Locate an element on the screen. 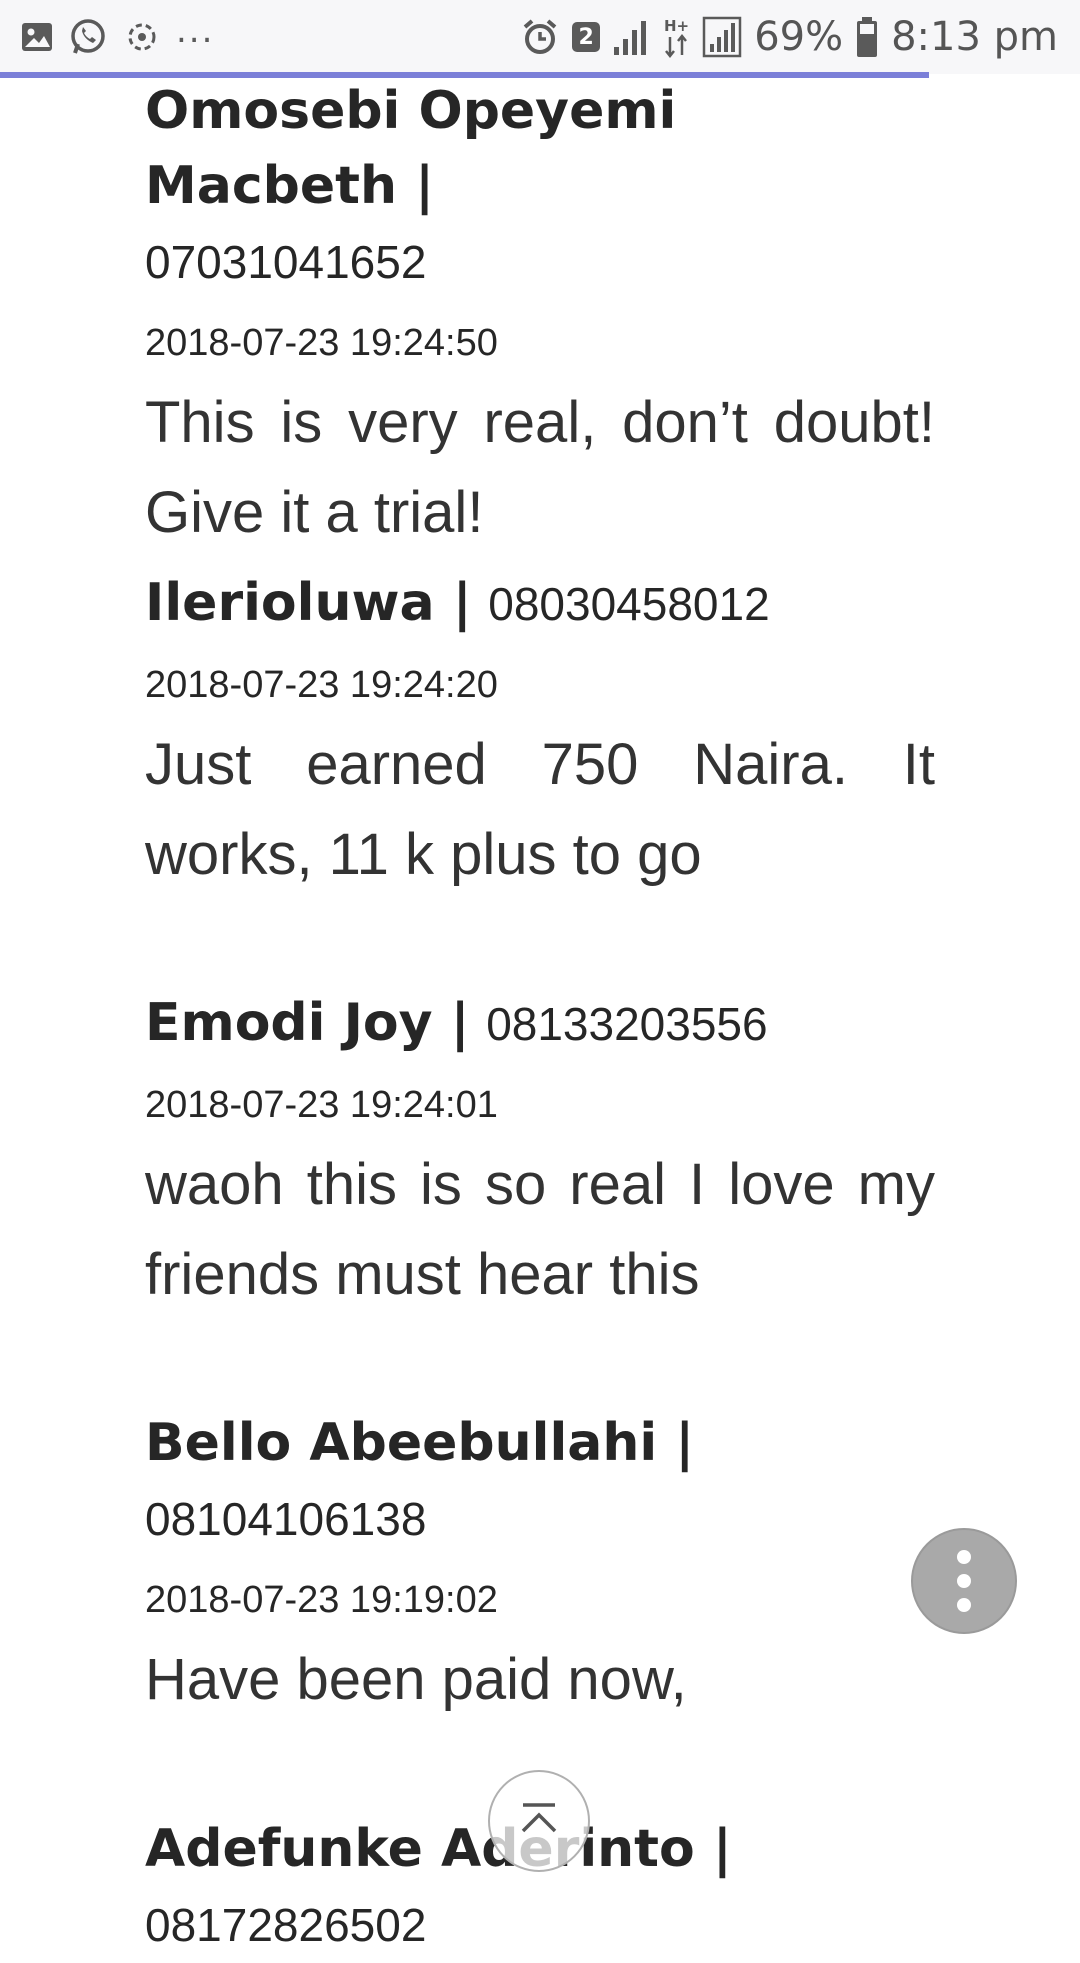  comment-author-line: Emodi Joy | 08133203556 is located at coordinates (540, 1024).